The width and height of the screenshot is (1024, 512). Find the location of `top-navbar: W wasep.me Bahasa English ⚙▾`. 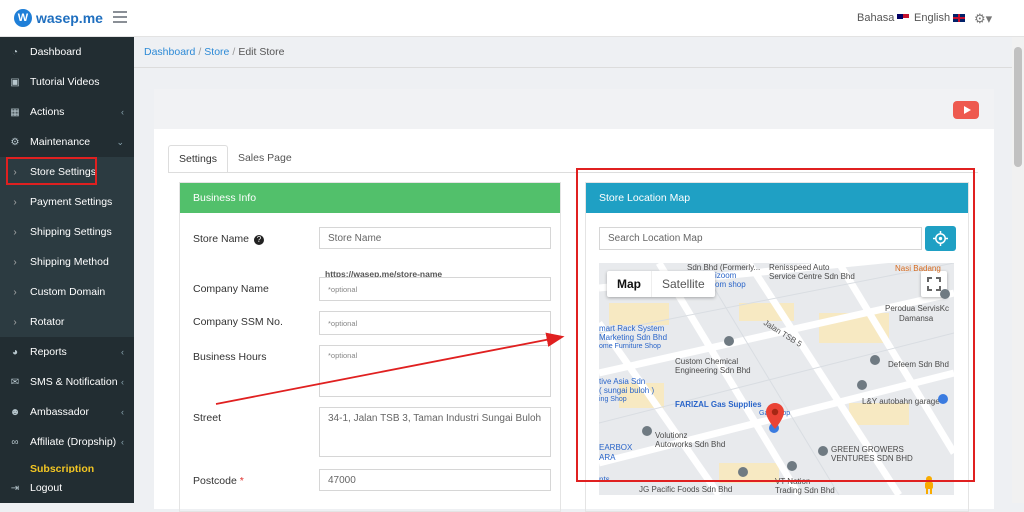

top-navbar: W wasep.me Bahasa English ⚙▾ is located at coordinates (512, 18).